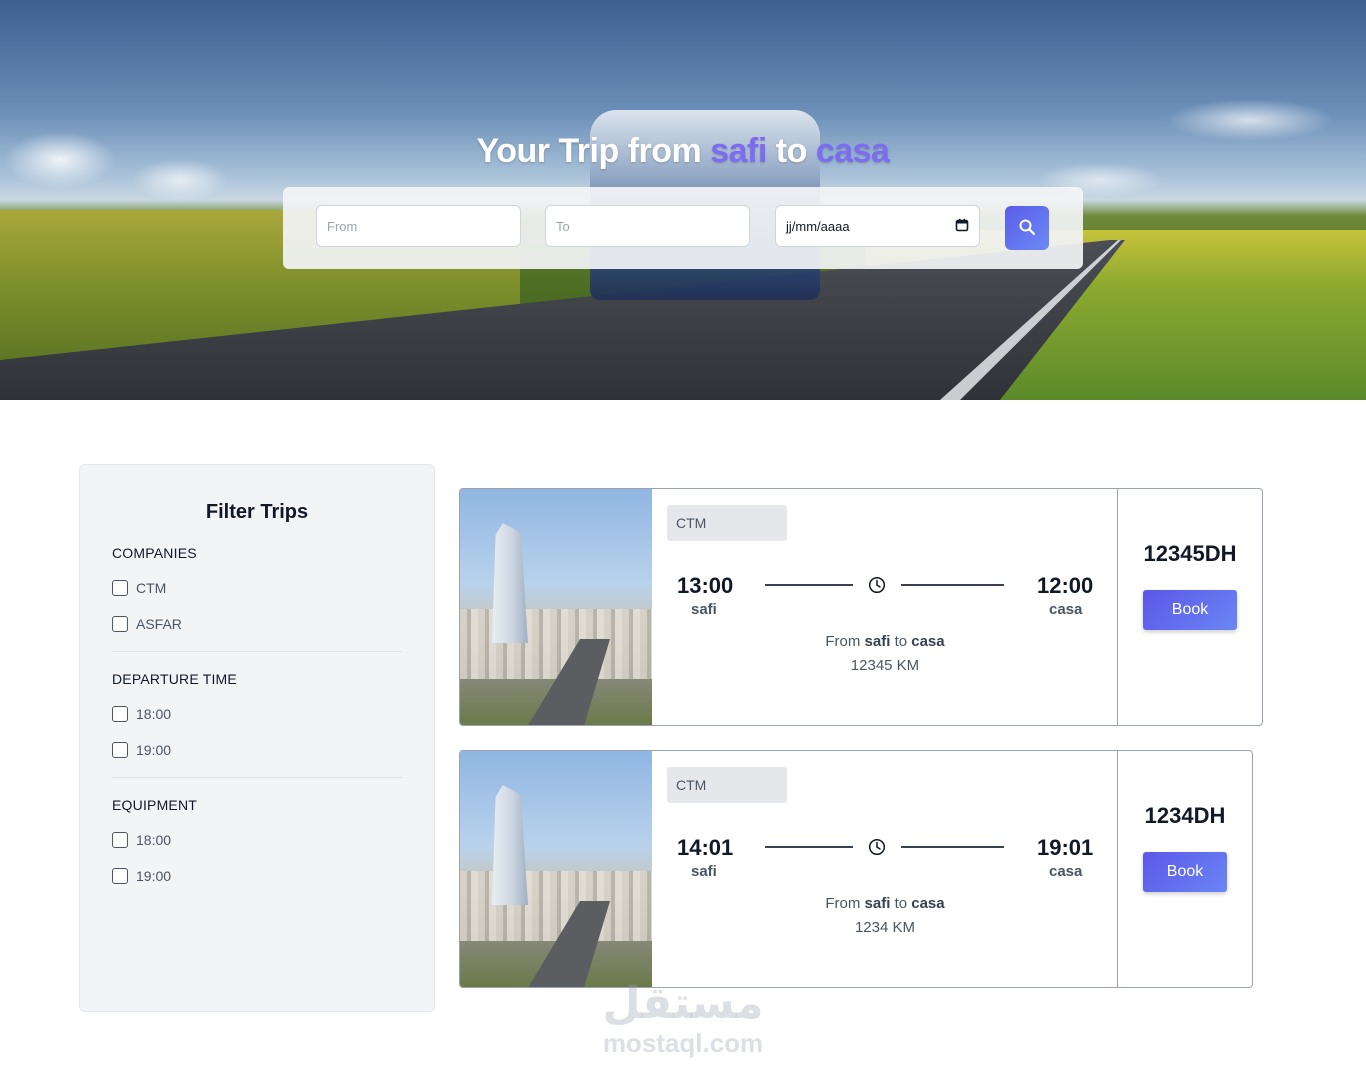 The height and width of the screenshot is (1076, 1366). I want to click on watermark-latin: mostaql.com, so click(683, 1043).